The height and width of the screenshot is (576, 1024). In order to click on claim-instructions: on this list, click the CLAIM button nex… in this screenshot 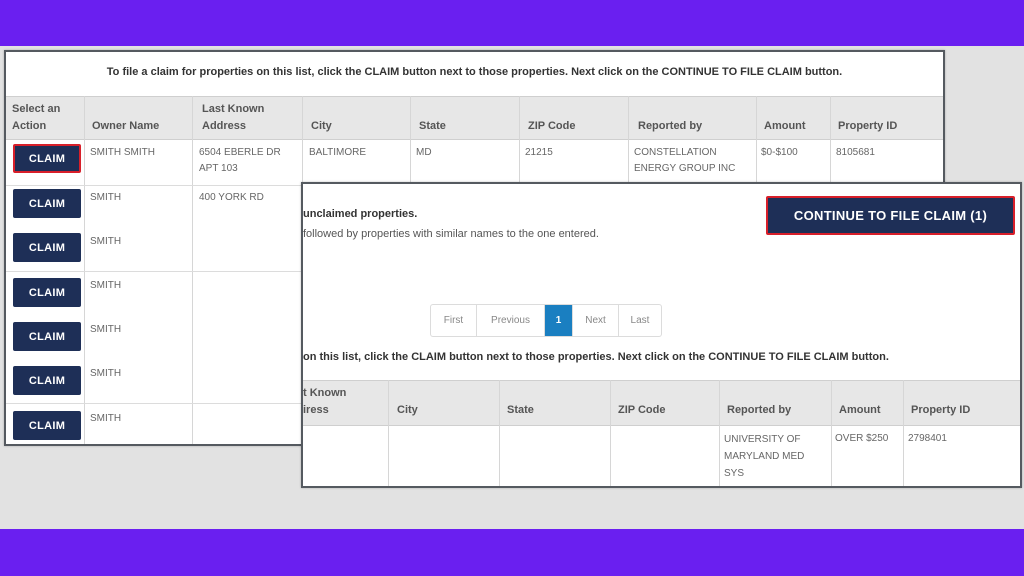, I will do `click(596, 357)`.